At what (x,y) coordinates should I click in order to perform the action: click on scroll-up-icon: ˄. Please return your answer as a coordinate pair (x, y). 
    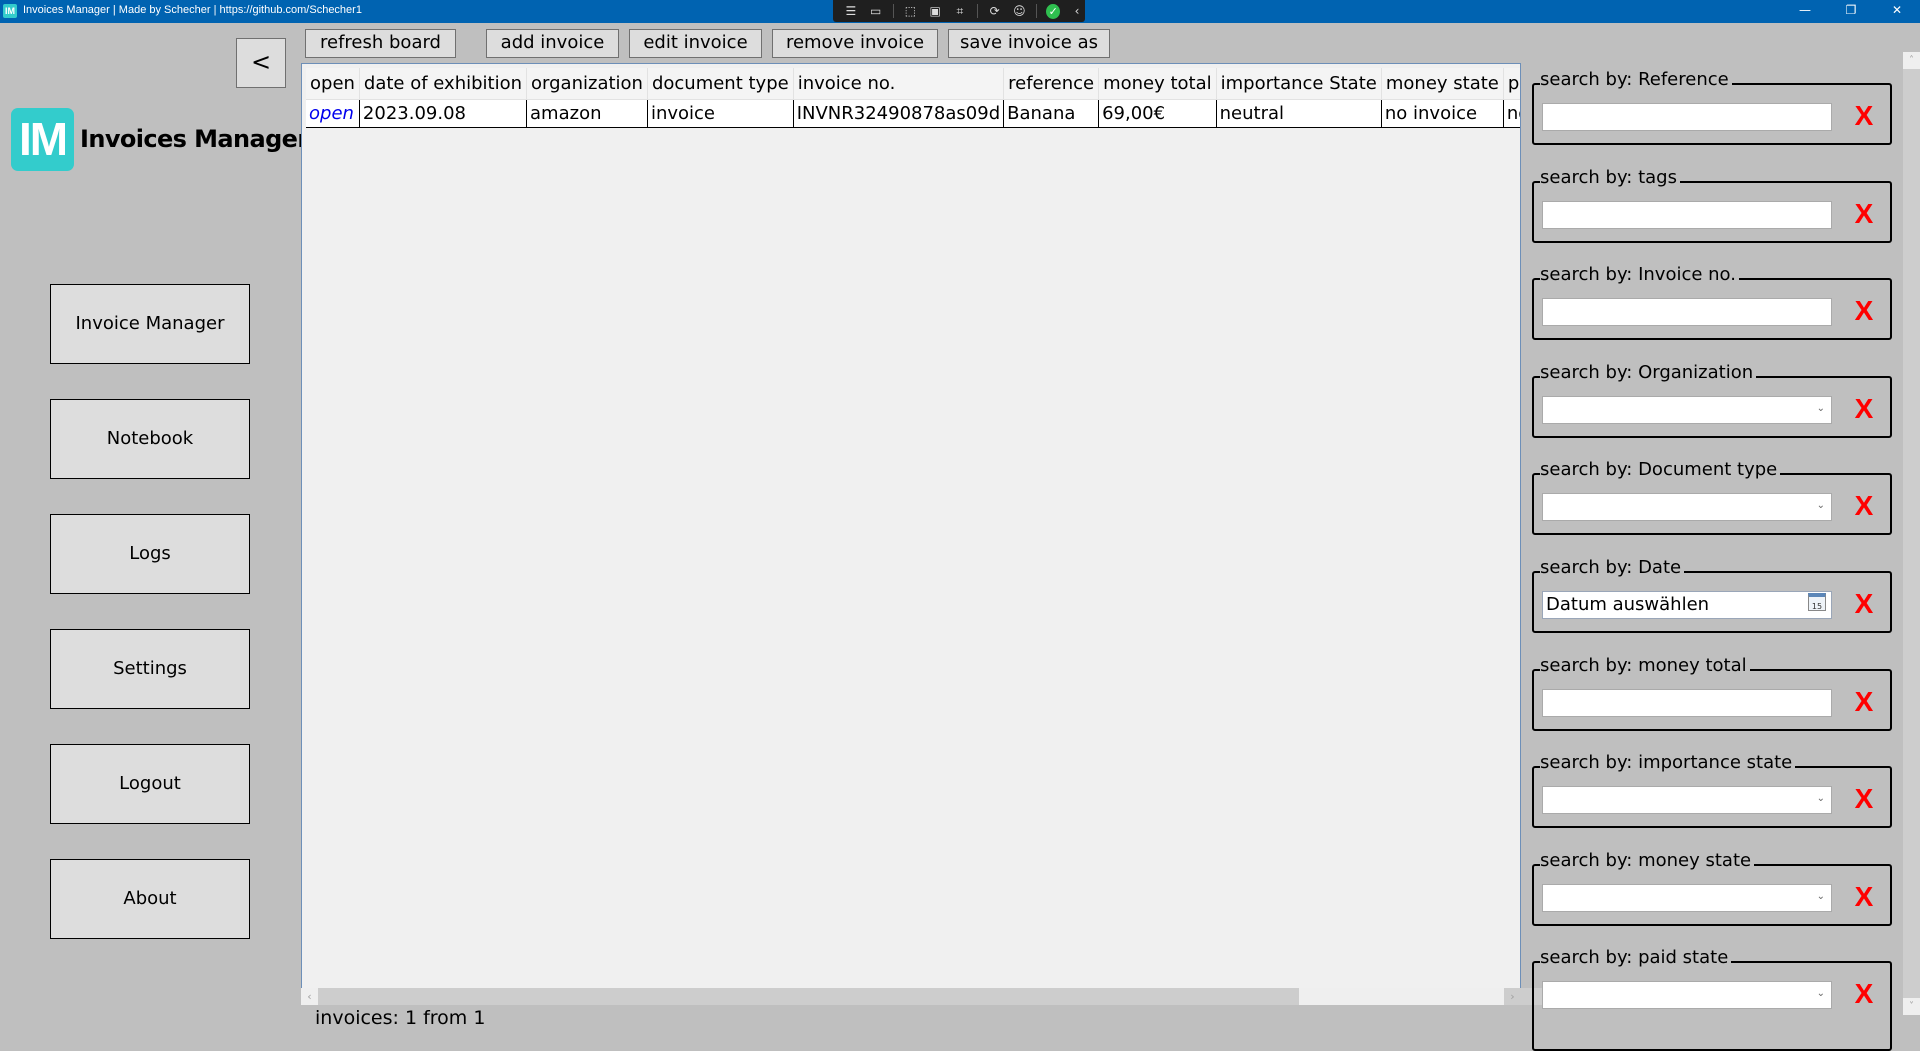
    Looking at the image, I should click on (1911, 60).